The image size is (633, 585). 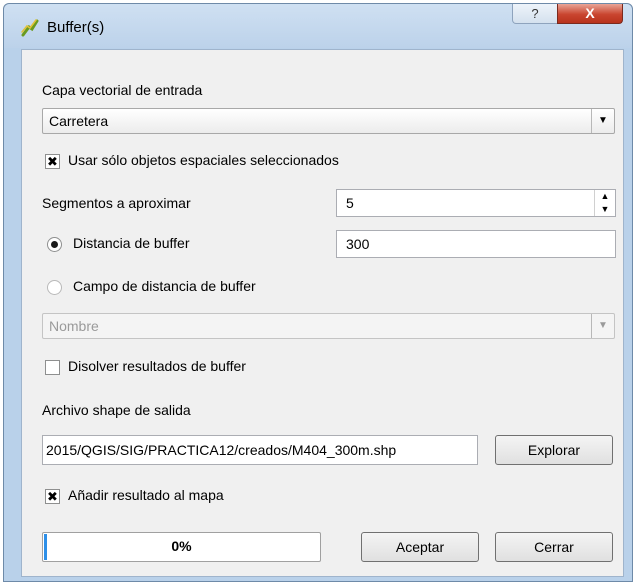 I want to click on accept-button: Aceptar, so click(x=420, y=547).